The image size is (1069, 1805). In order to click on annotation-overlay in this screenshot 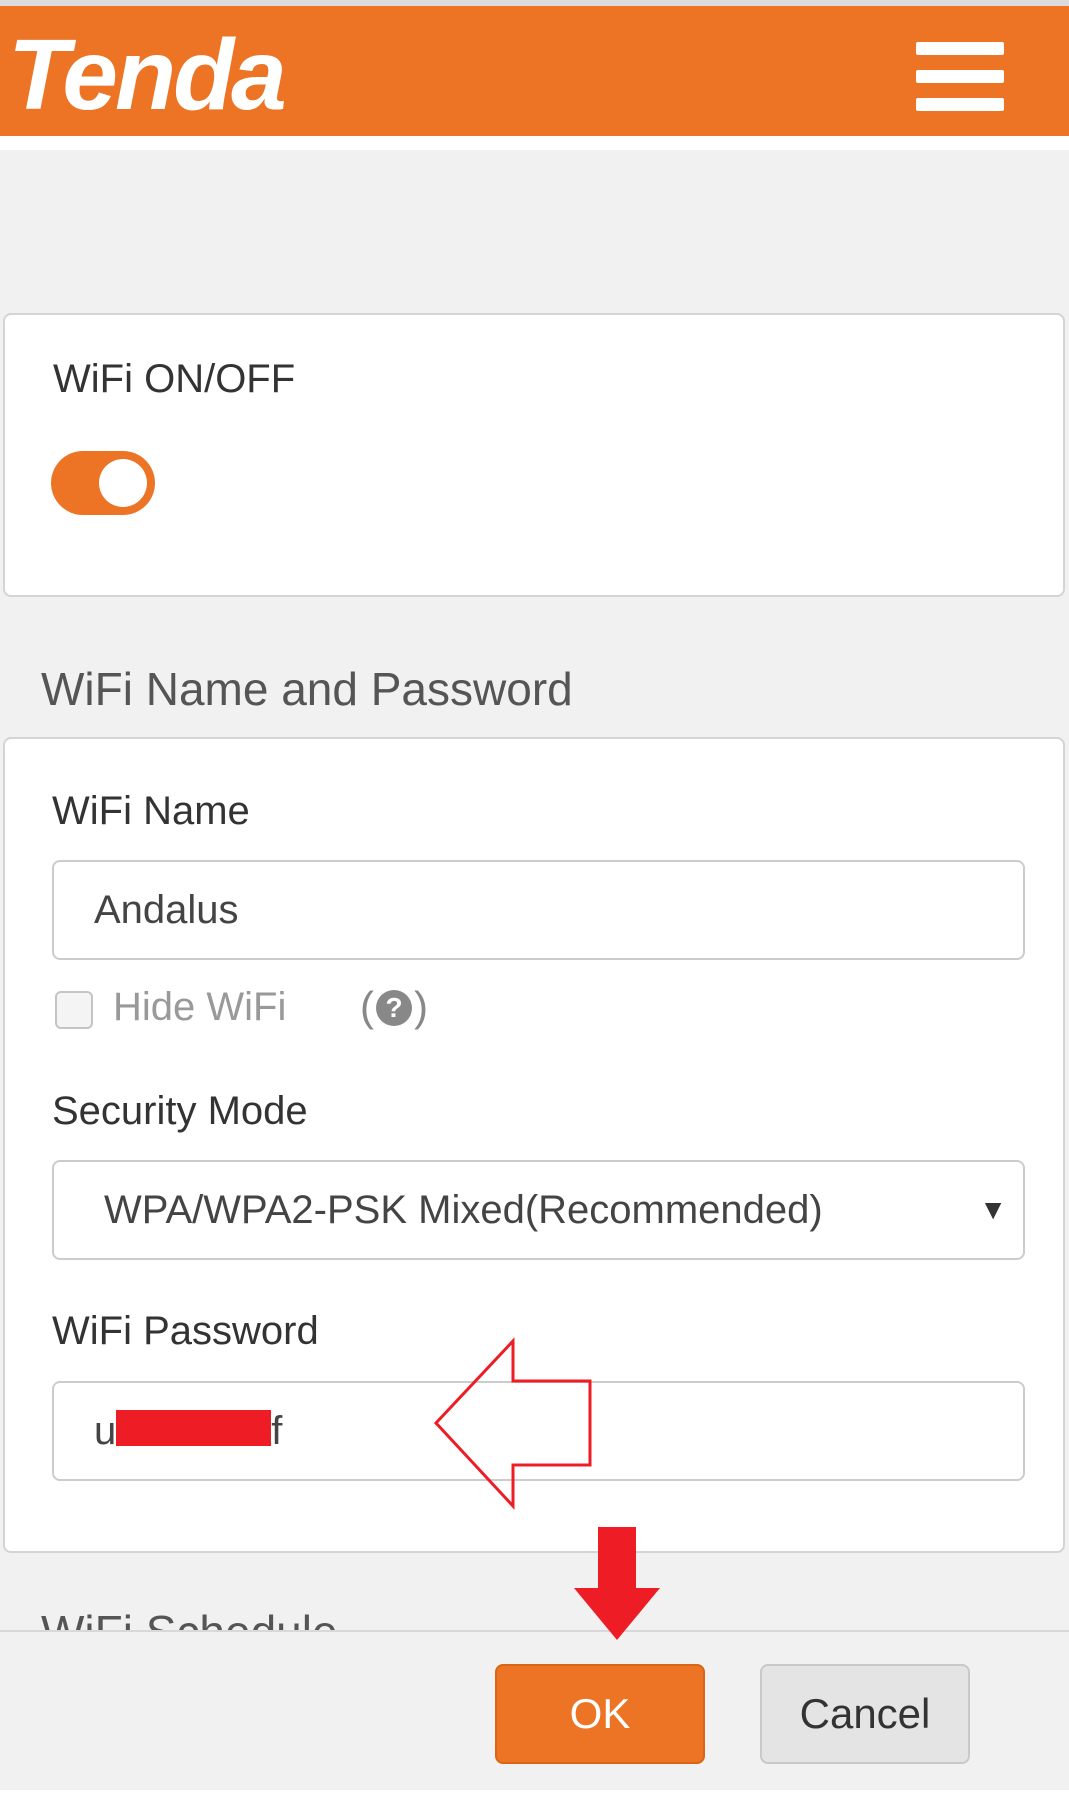, I will do `click(546, 1488)`.